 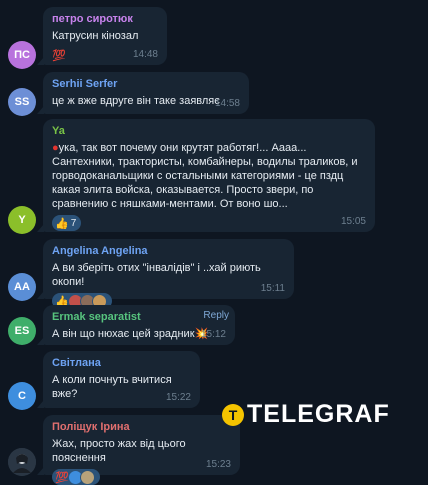 What do you see at coordinates (55, 148) in the screenshot?
I see `red-heart-icon: ●` at bounding box center [55, 148].